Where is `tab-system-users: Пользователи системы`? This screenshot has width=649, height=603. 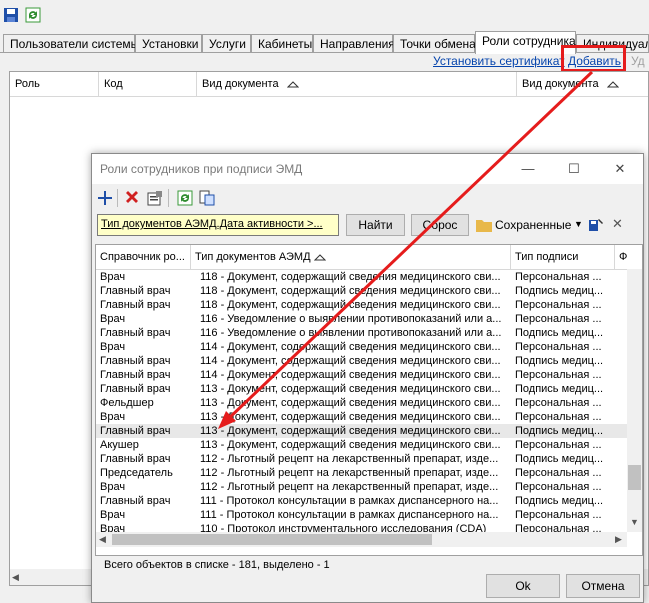 tab-system-users: Пользователи системы is located at coordinates (71, 43).